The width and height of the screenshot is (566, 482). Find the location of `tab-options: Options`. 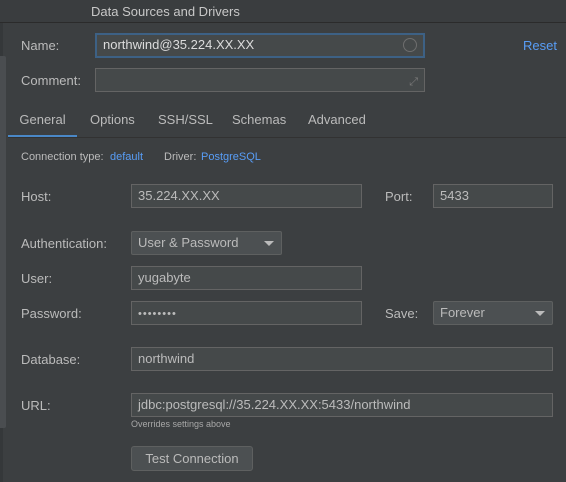

tab-options: Options is located at coordinates (112, 123).